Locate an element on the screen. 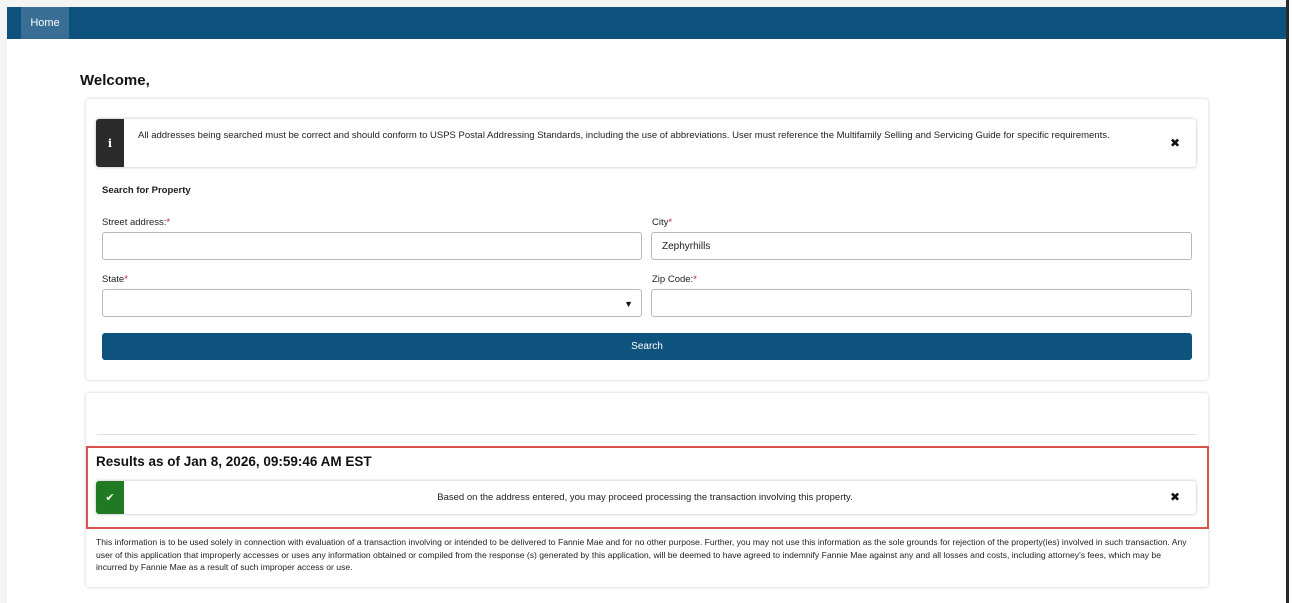 This screenshot has width=1292, height=603. state-select: ▼ is located at coordinates (372, 303).